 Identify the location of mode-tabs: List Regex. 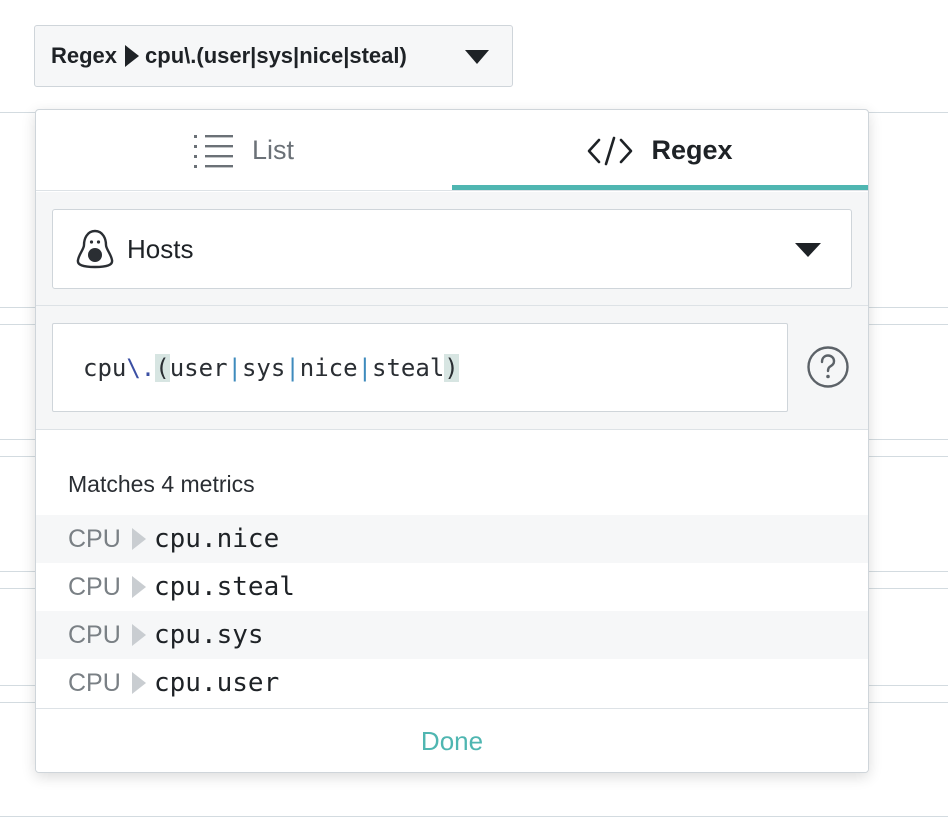
(452, 150).